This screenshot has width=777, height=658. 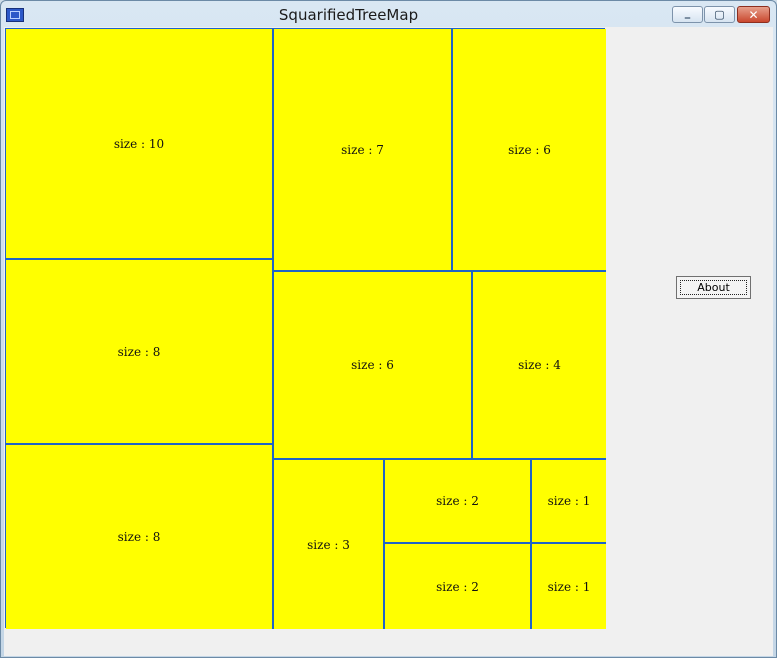 I want to click on close-button: ✕, so click(x=753, y=14).